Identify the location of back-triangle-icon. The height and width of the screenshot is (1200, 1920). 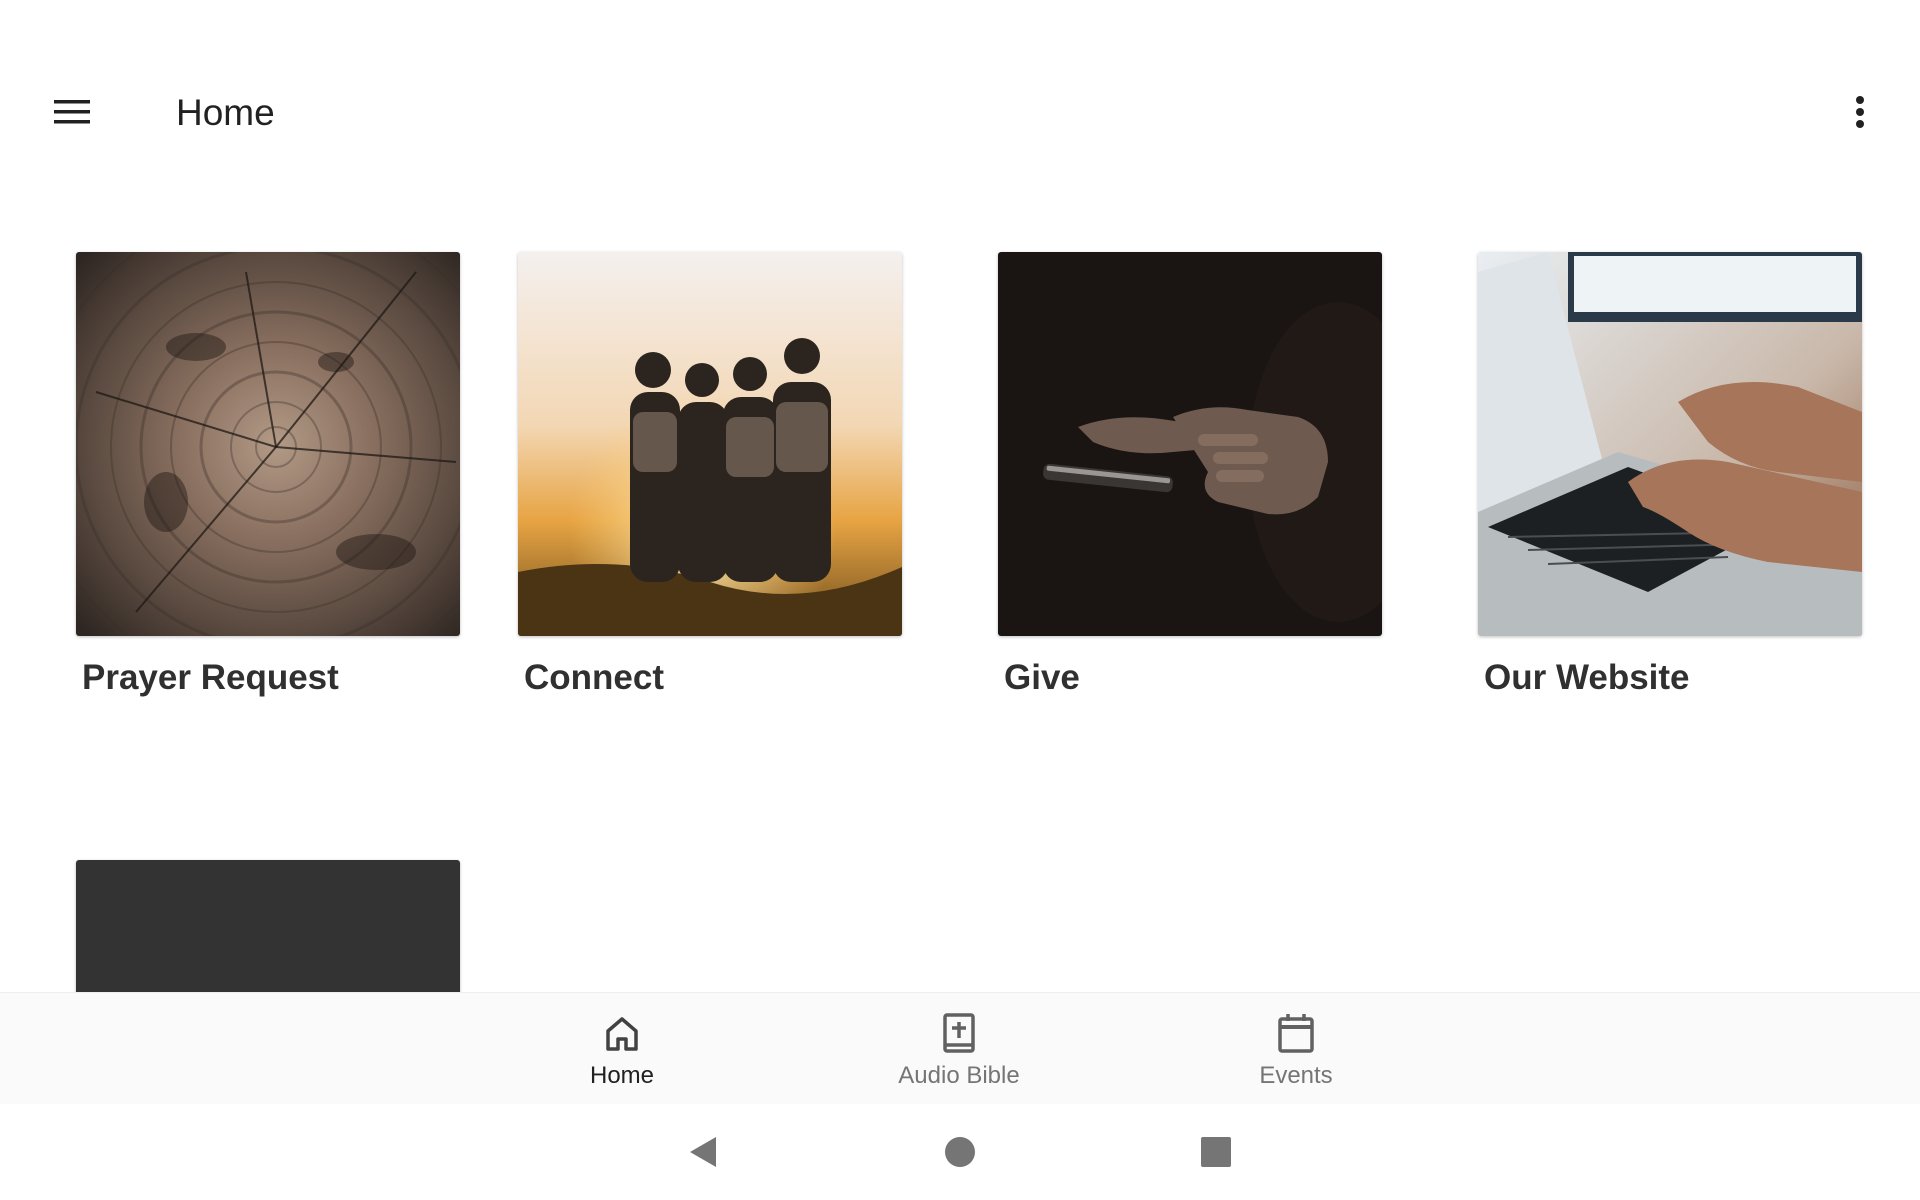
(702, 1152).